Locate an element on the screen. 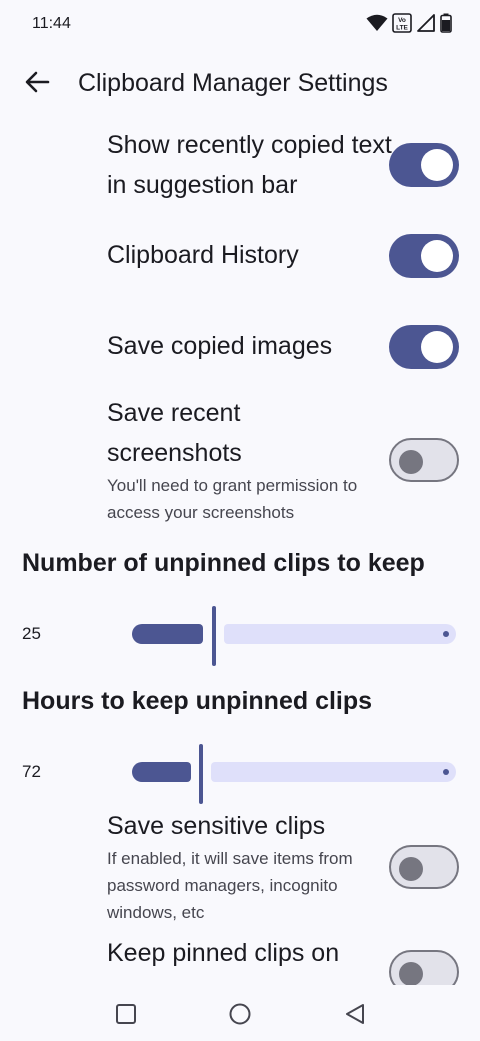 The image size is (480, 1041). unpinned-count-heading: Number of unpinned clips to keep is located at coordinates (223, 563).